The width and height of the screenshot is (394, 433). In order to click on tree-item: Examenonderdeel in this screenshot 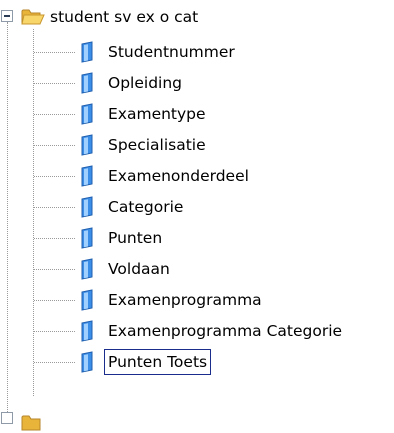, I will do `click(197, 176)`.